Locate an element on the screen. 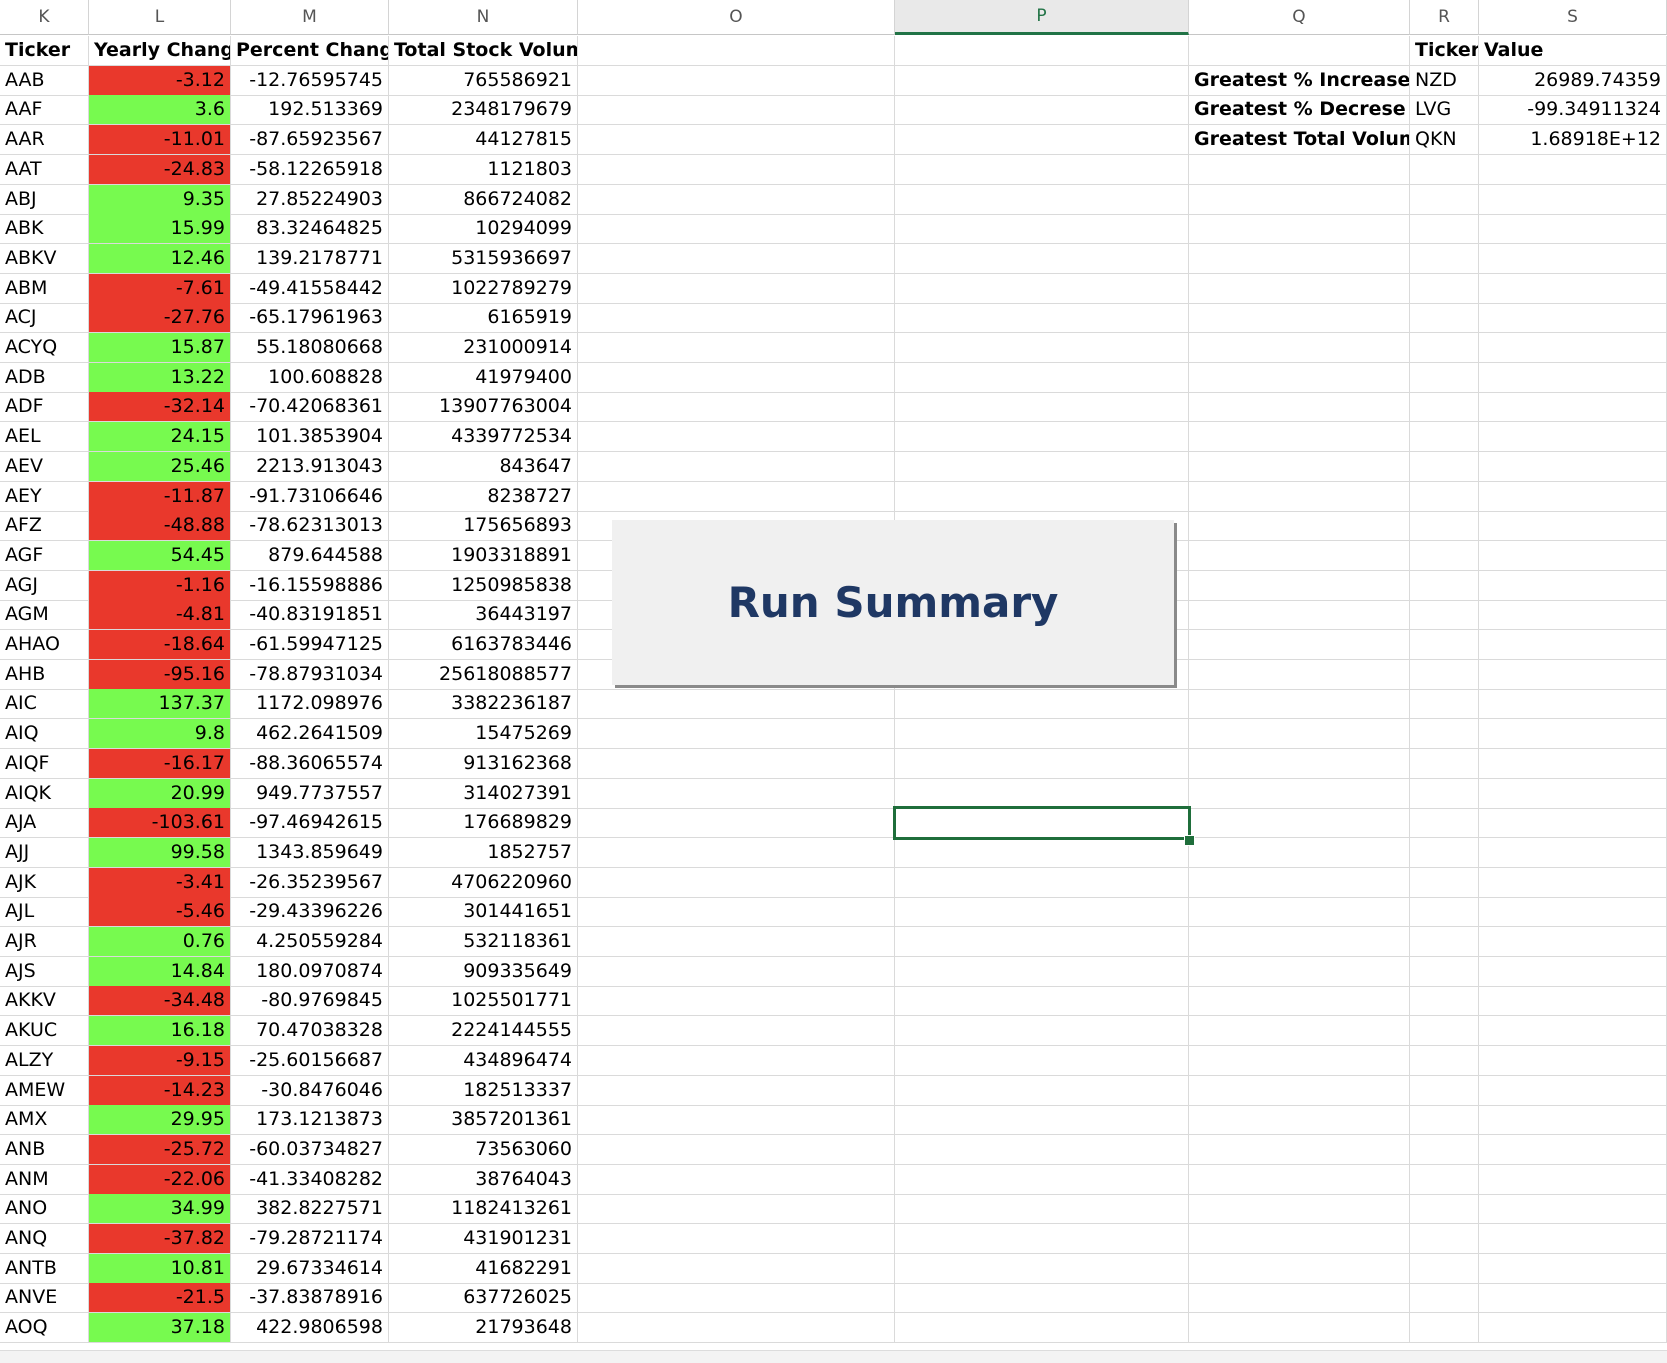 This screenshot has width=1667, height=1363. ticker-cell: AKKV is located at coordinates (44, 1001).